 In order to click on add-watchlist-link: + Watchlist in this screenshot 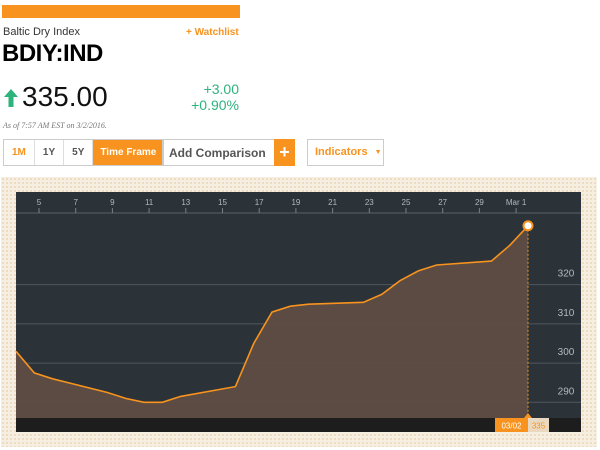, I will do `click(212, 32)`.